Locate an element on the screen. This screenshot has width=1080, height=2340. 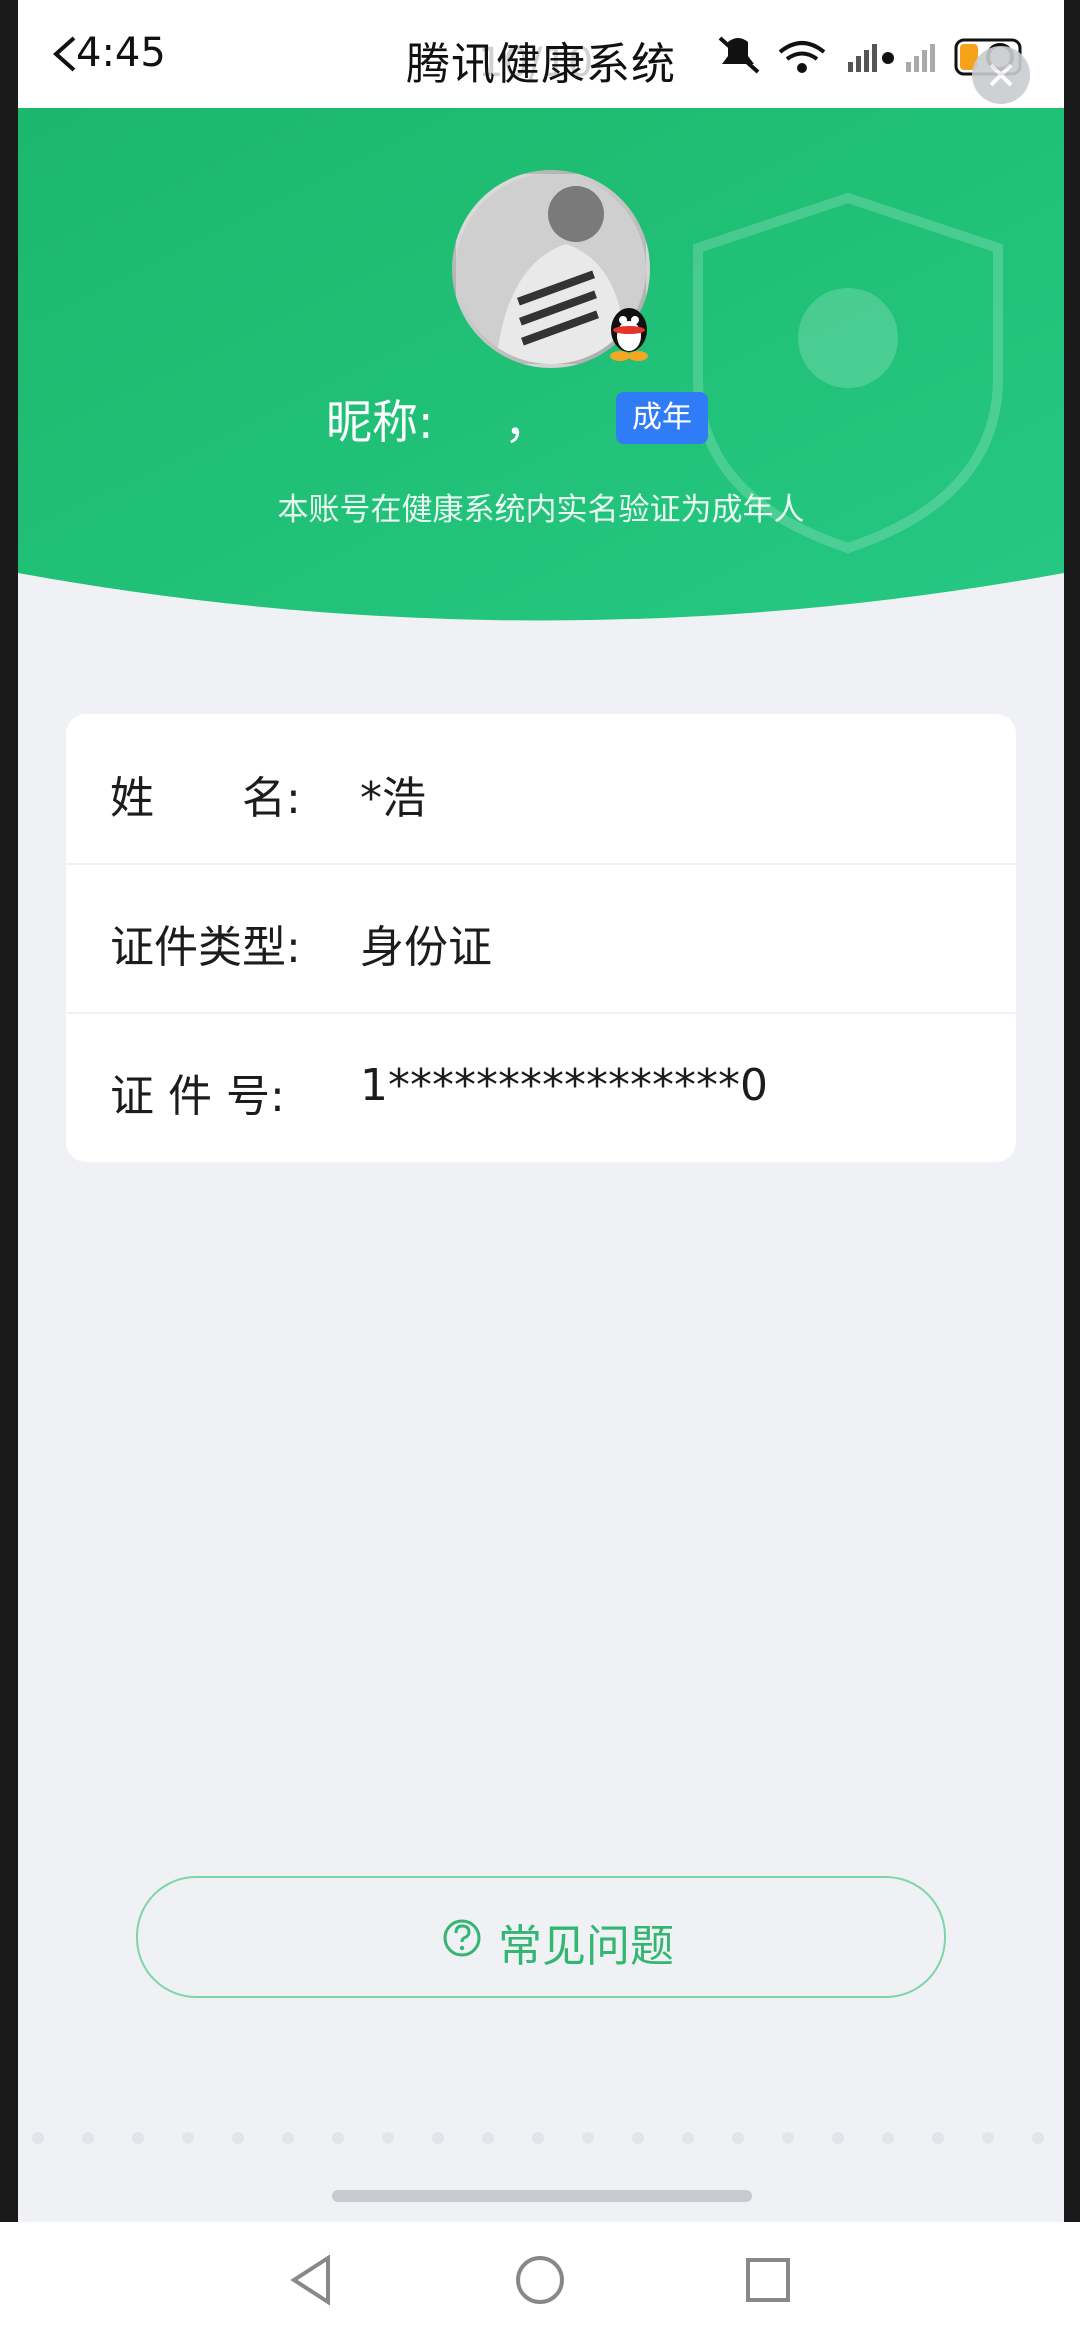
mute-icon is located at coordinates (739, 55).